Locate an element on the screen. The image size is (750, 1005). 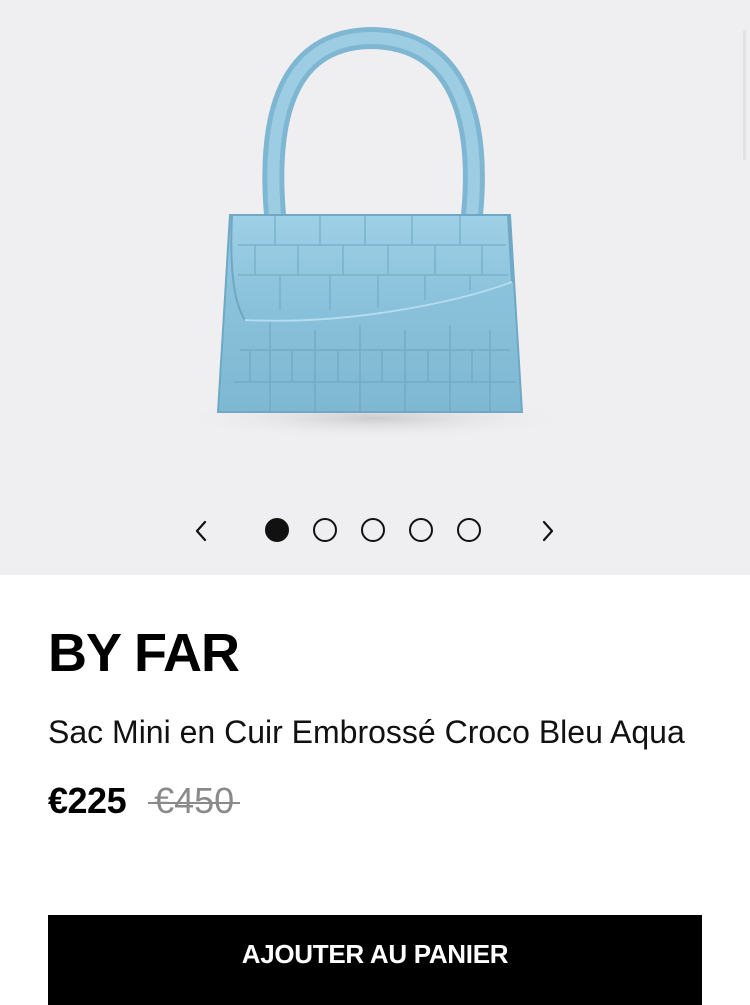
add-to-cart-button: AJOUTER AU PANIER is located at coordinates (375, 960).